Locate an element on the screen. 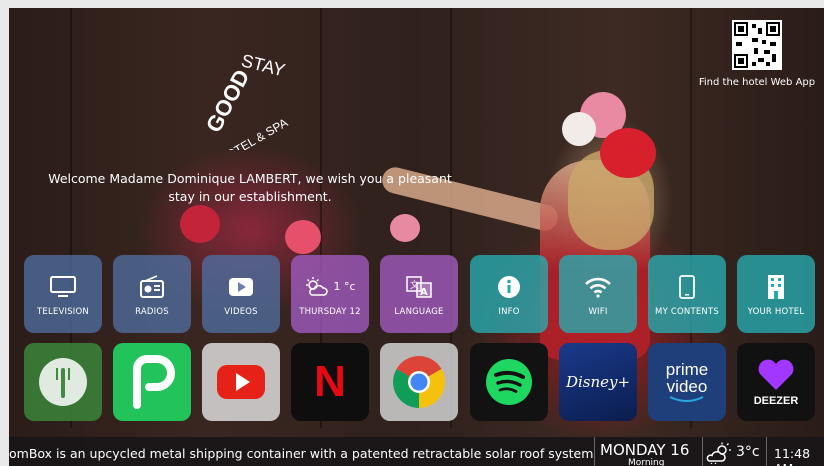 The width and height of the screenshot is (824, 466). tile-label: VIDEOS is located at coordinates (241, 311).